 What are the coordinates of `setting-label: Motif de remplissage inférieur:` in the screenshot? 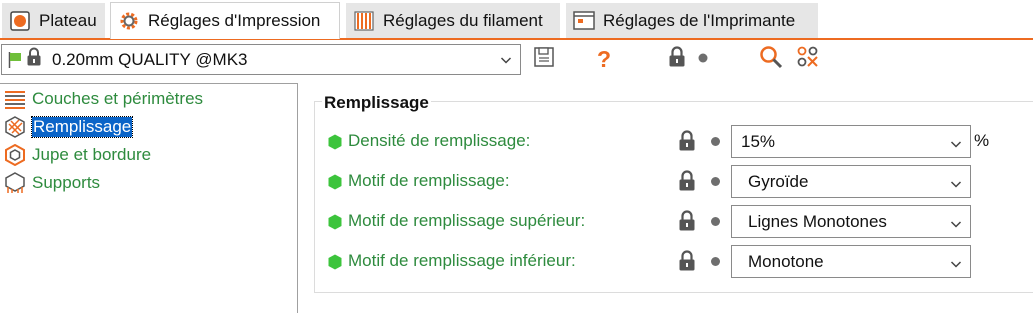 It's located at (462, 260).